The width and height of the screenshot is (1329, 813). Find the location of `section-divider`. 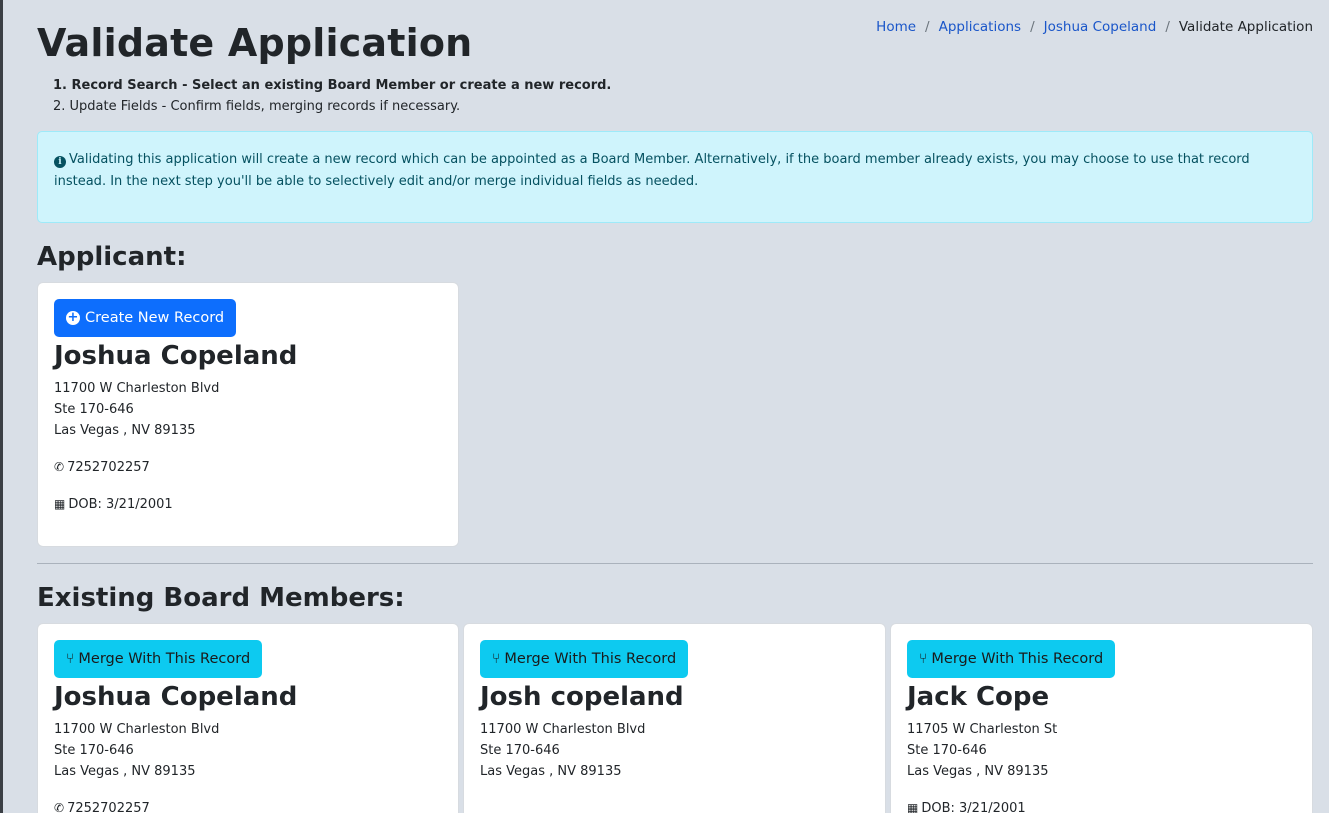

section-divider is located at coordinates (675, 563).